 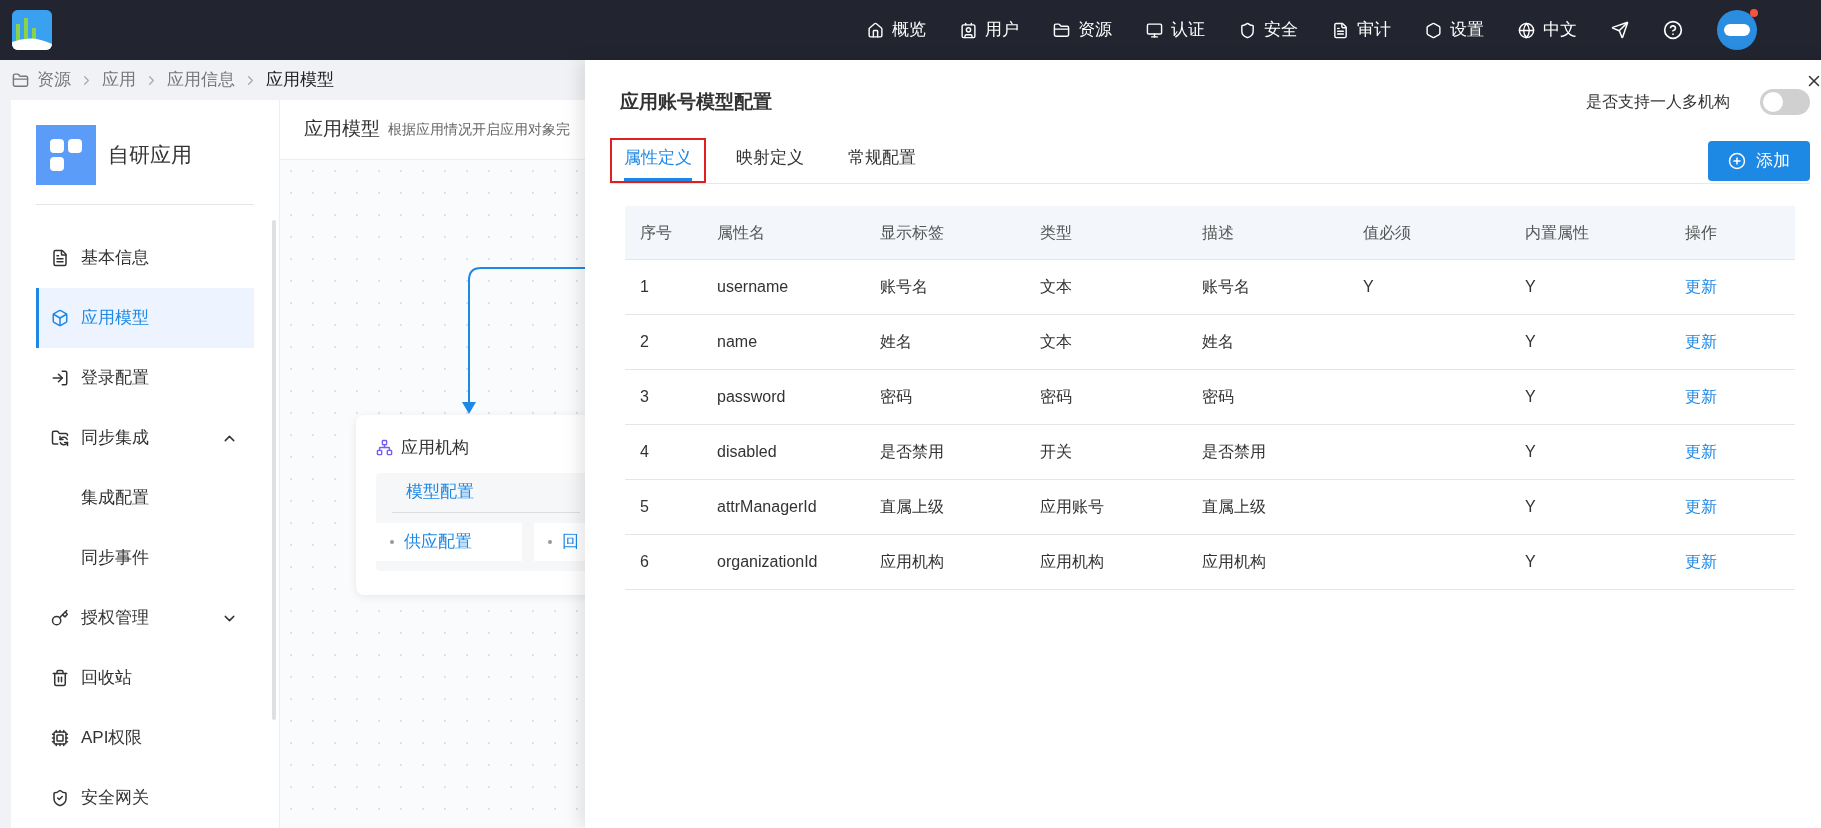 I want to click on table-cell: disabled, so click(x=747, y=451).